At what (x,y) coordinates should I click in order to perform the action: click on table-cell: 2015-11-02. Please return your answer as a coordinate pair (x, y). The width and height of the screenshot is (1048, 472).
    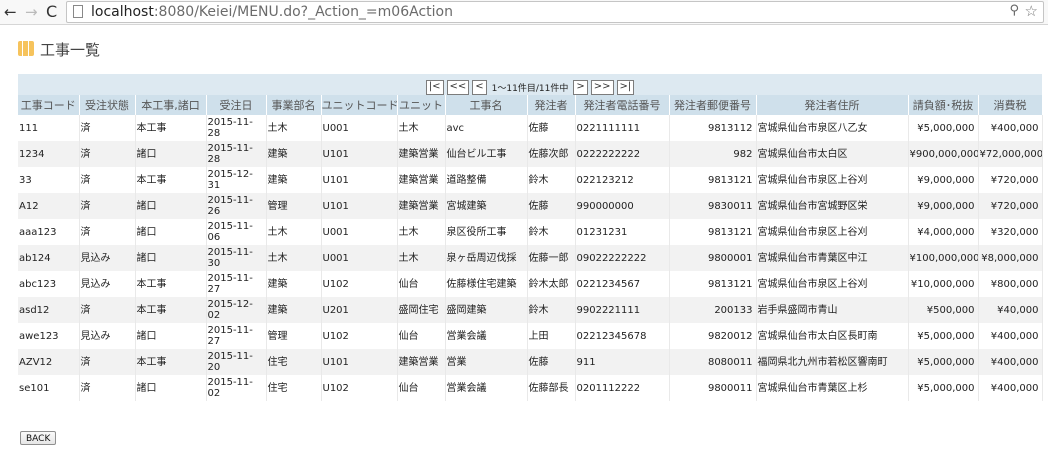
    Looking at the image, I should click on (236, 388).